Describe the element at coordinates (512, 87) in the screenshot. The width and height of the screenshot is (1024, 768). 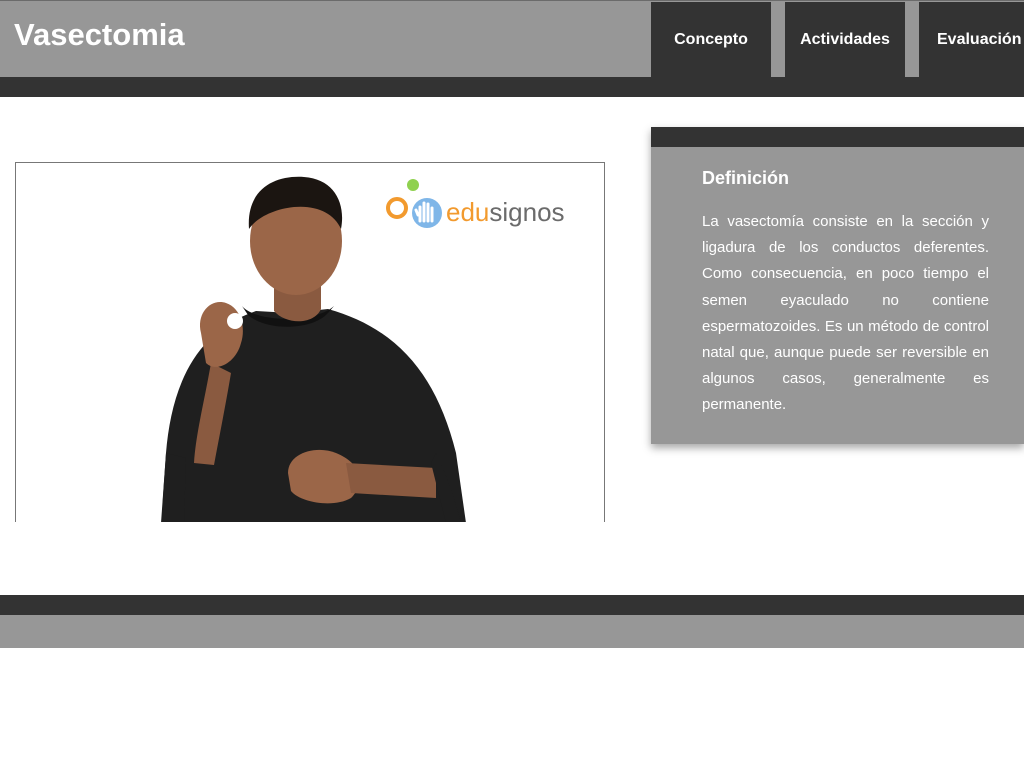
I see `header-divider-bar` at that location.